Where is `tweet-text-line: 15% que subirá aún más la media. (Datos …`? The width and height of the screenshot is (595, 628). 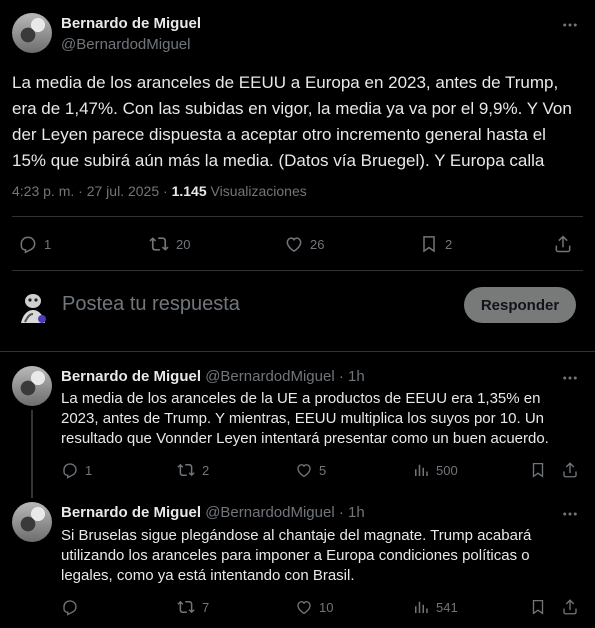 tweet-text-line: 15% que subirá aún más la media. (Datos … is located at coordinates (278, 160).